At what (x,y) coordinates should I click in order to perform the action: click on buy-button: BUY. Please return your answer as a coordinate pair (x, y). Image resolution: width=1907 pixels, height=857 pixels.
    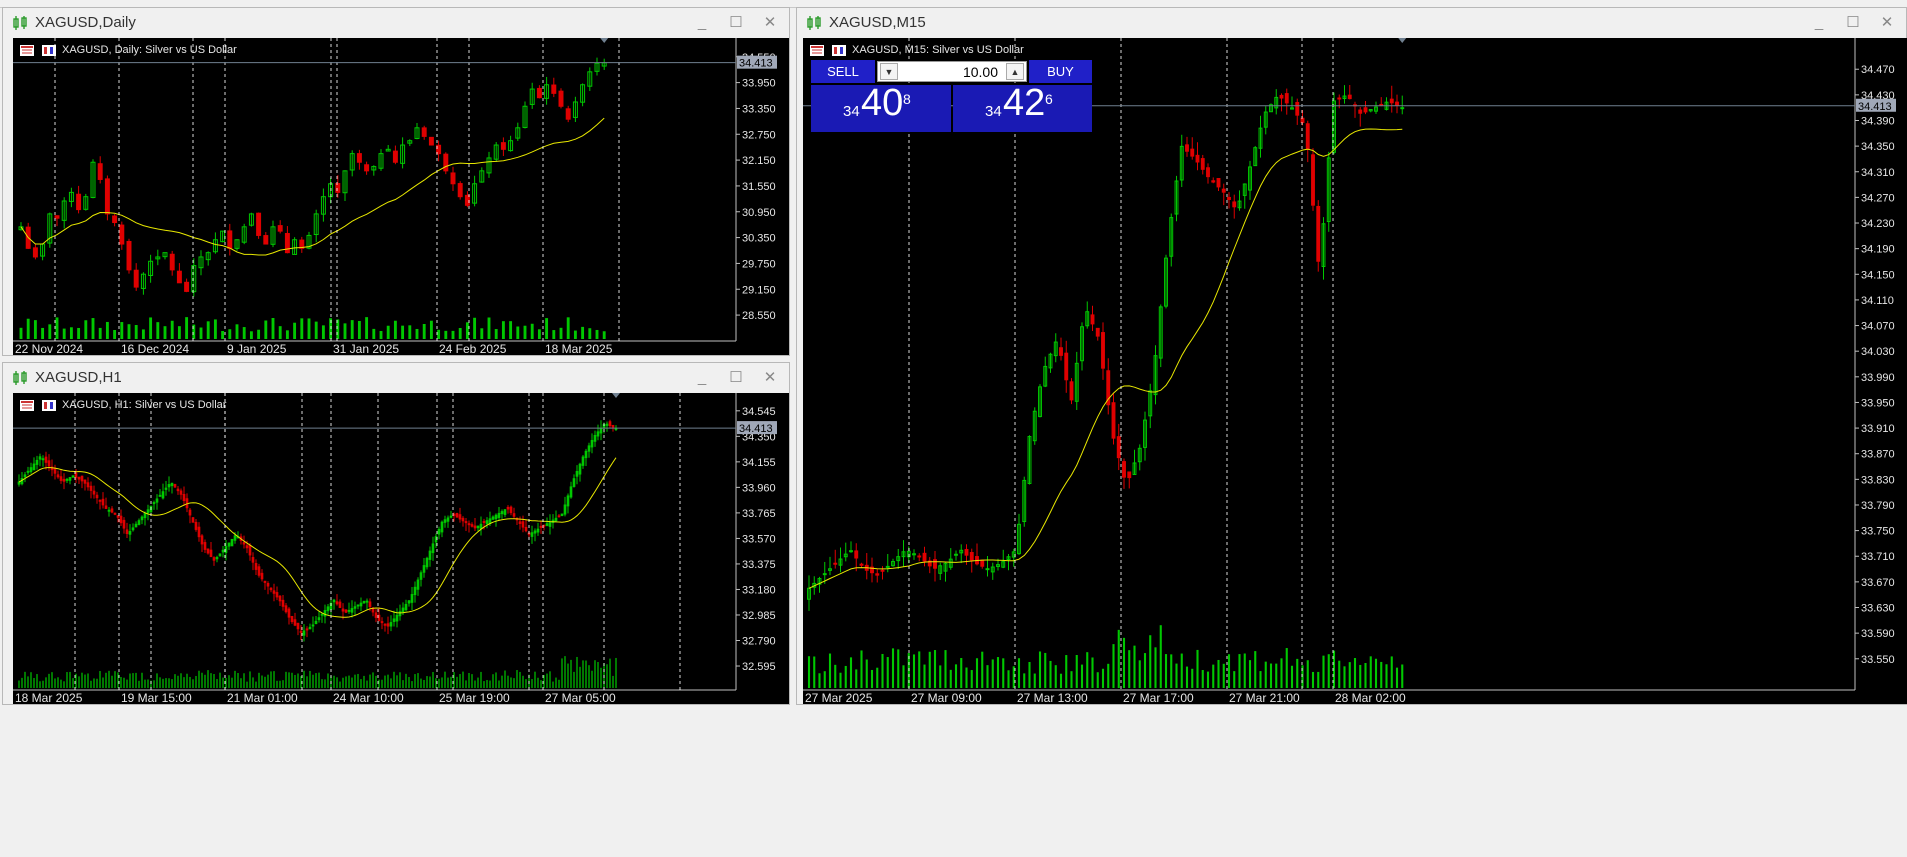
    Looking at the image, I should click on (1060, 71).